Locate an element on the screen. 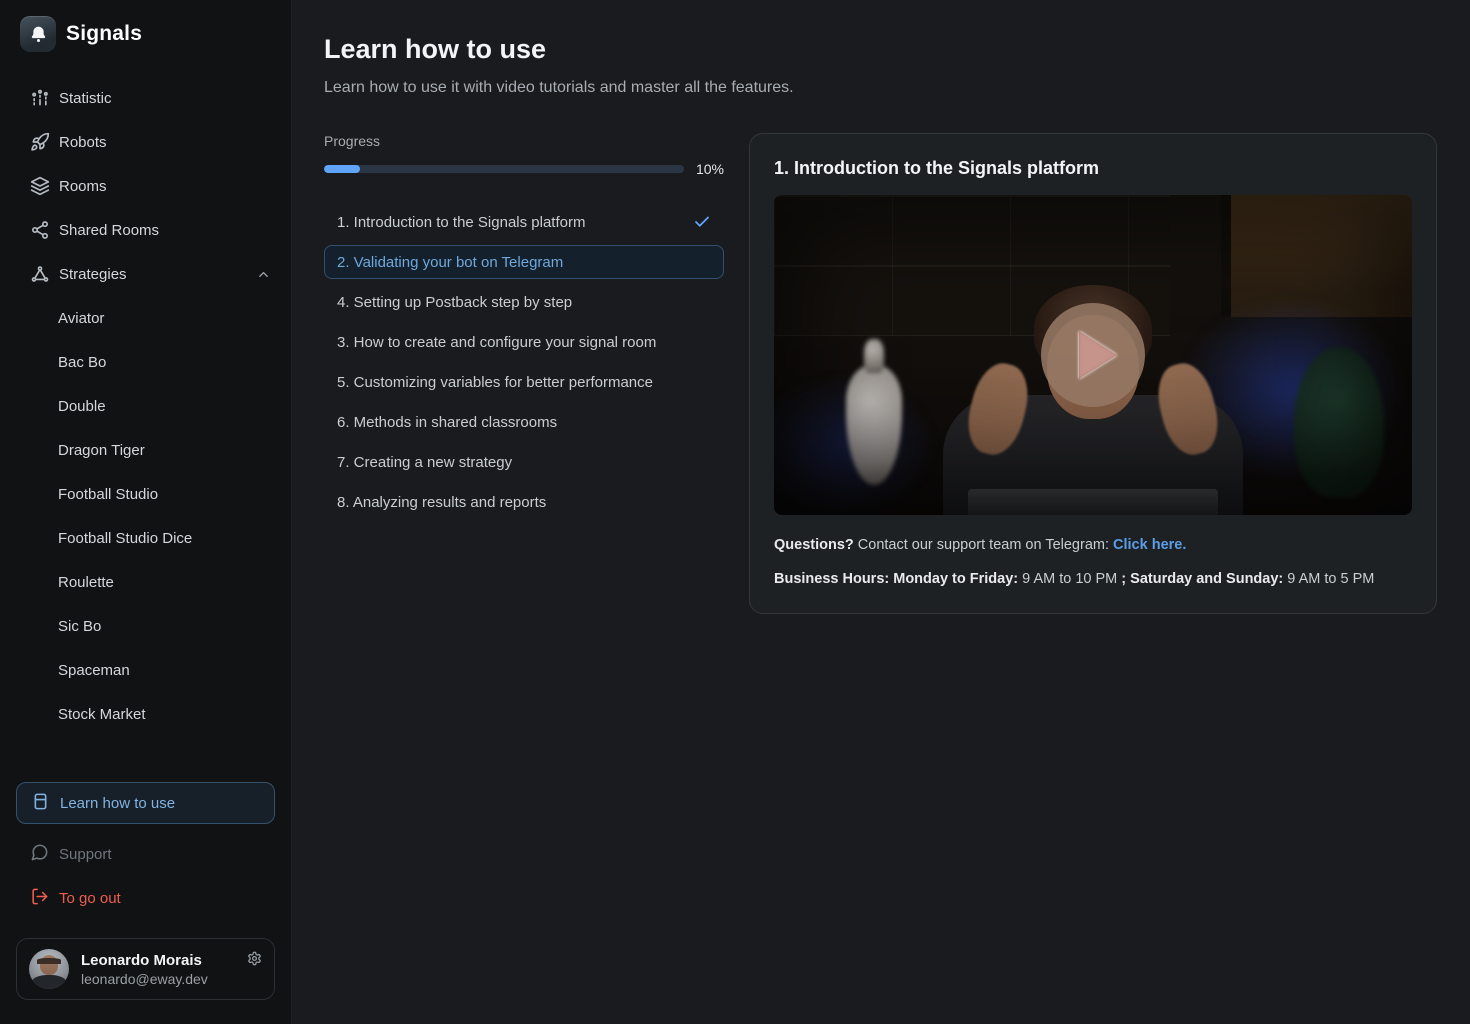 The height and width of the screenshot is (1024, 1470). gear-icon is located at coordinates (254, 958).